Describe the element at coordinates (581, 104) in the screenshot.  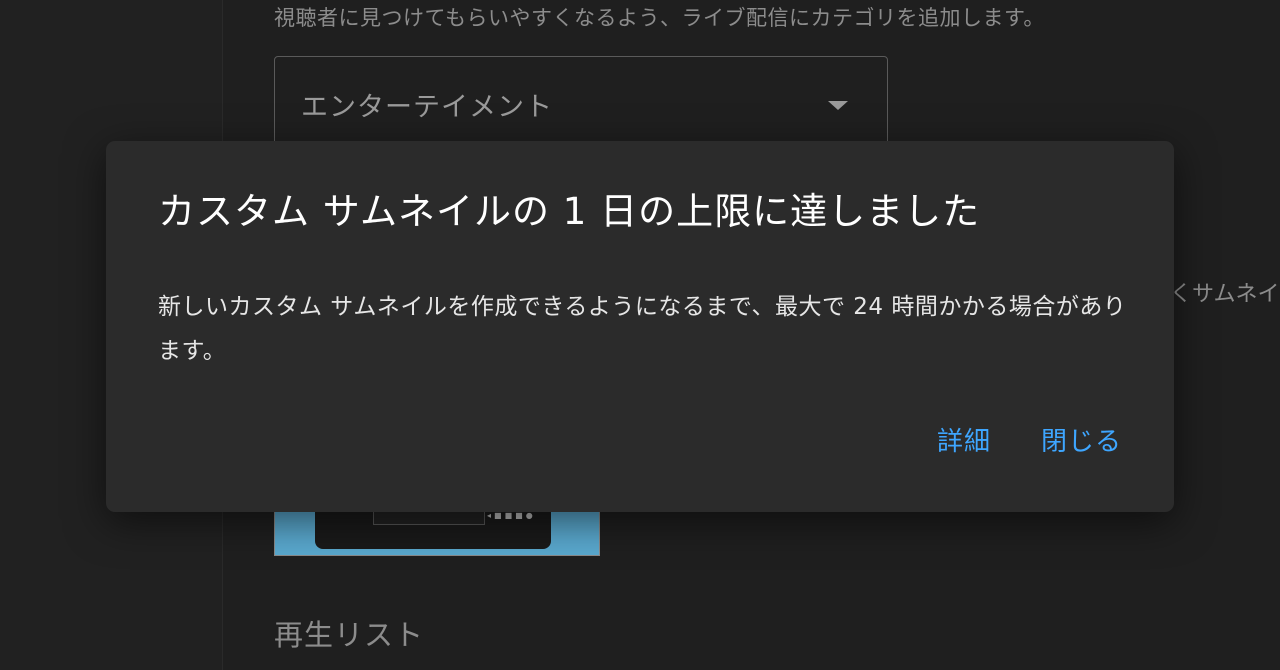
I see `category-select: エンターテイメント` at that location.